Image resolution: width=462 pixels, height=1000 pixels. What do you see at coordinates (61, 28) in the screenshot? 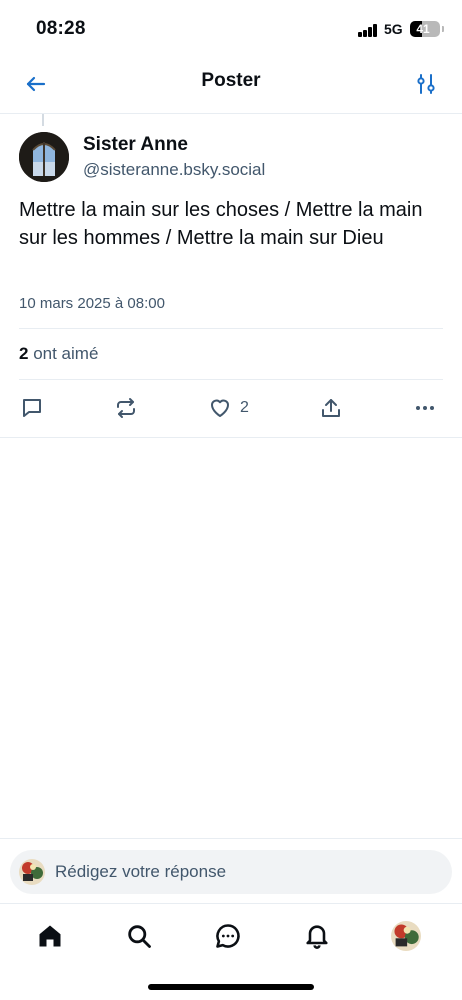
I see `status-time: 08:28` at bounding box center [61, 28].